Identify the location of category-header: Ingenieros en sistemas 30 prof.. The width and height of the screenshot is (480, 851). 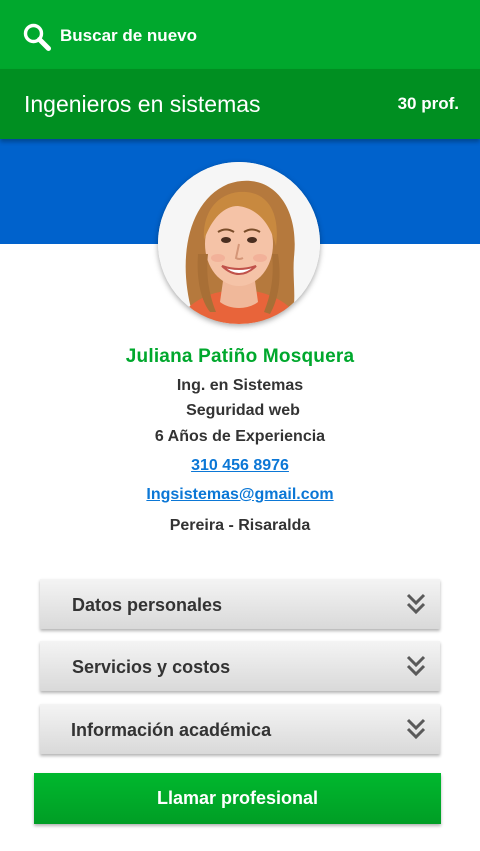
(240, 104).